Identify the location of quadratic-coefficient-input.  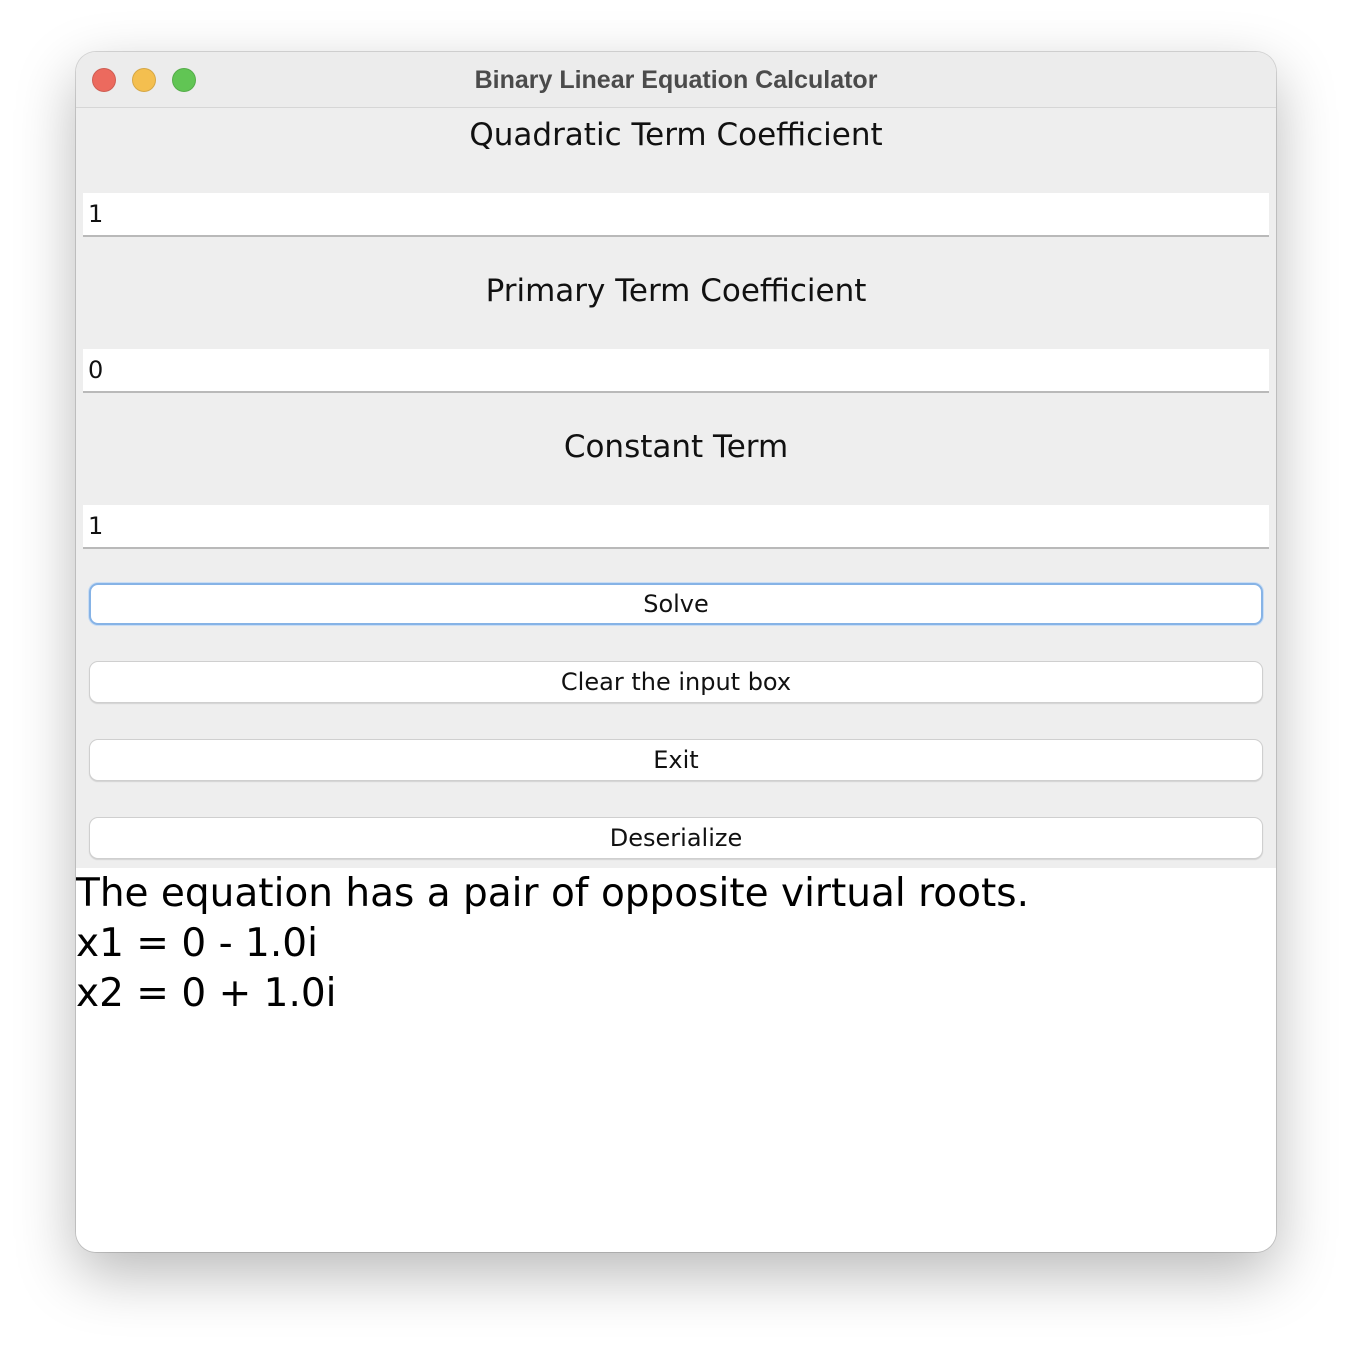
(676, 215).